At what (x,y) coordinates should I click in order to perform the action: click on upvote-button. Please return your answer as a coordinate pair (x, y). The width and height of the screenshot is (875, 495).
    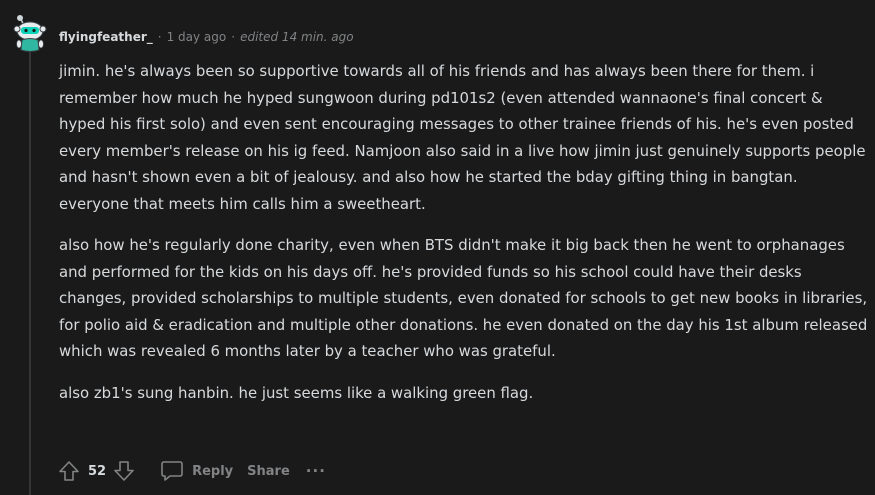
    Looking at the image, I should click on (69, 471).